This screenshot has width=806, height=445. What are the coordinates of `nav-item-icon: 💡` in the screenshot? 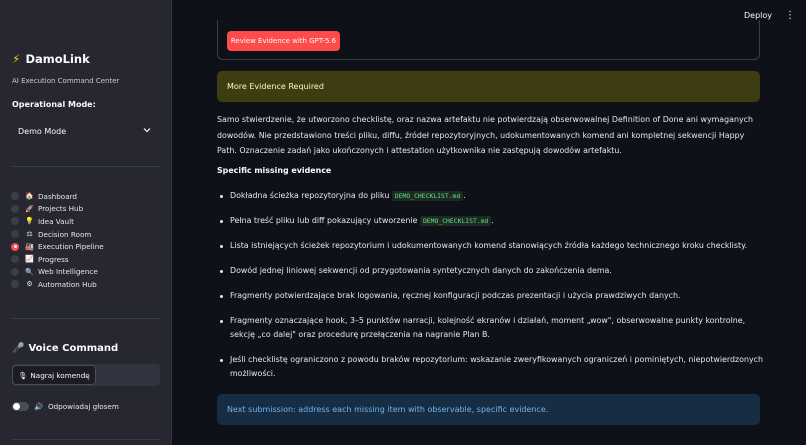 It's located at (29, 221).